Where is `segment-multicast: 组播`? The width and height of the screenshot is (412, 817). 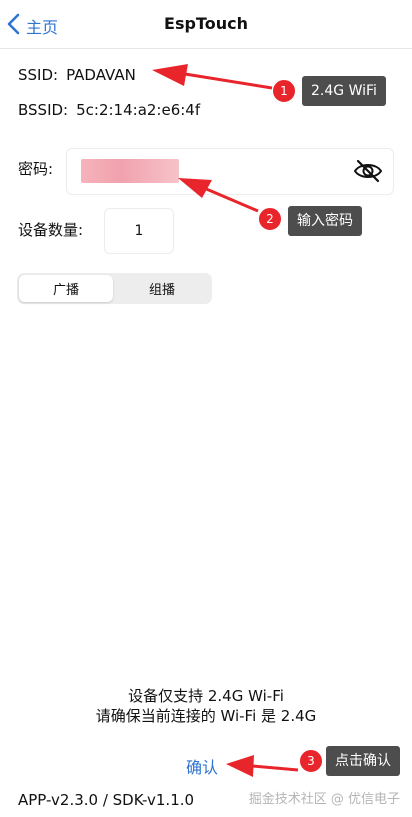
segment-multicast: 组播 is located at coordinates (162, 288).